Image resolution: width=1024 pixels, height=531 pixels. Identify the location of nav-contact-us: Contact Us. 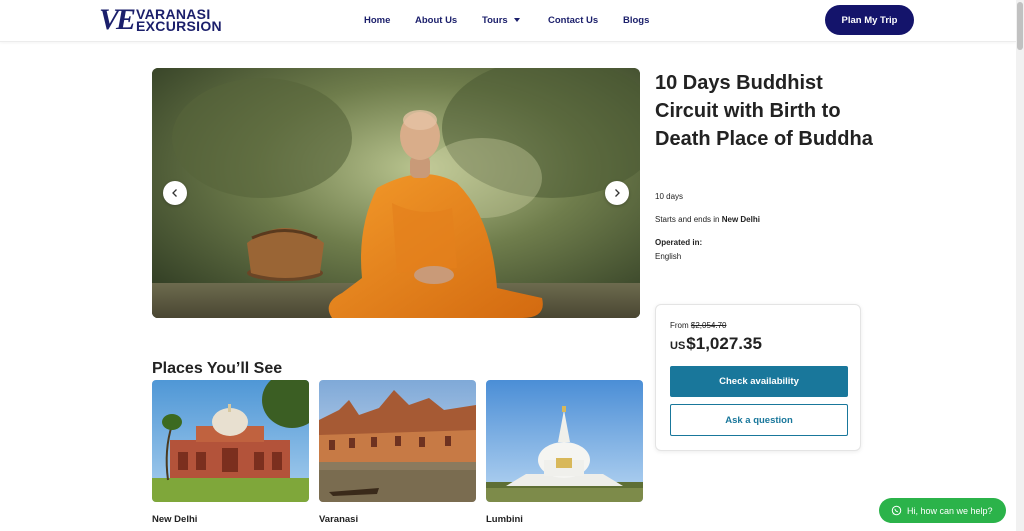
(573, 20).